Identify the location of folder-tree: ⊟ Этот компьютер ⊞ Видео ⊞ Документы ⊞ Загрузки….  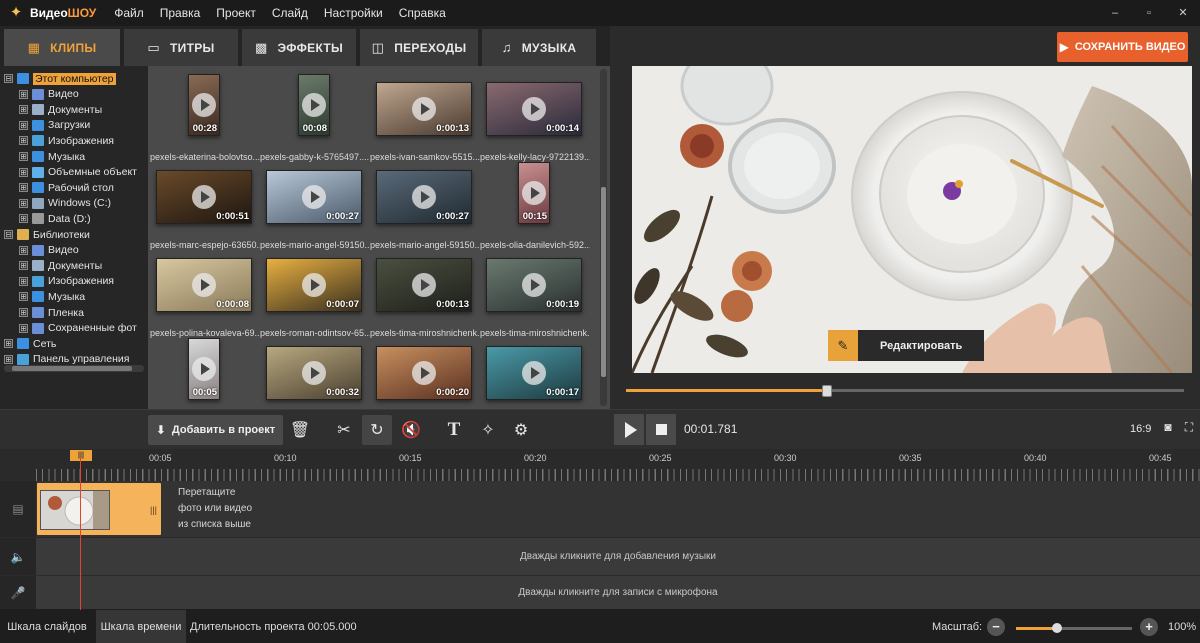
(74, 237).